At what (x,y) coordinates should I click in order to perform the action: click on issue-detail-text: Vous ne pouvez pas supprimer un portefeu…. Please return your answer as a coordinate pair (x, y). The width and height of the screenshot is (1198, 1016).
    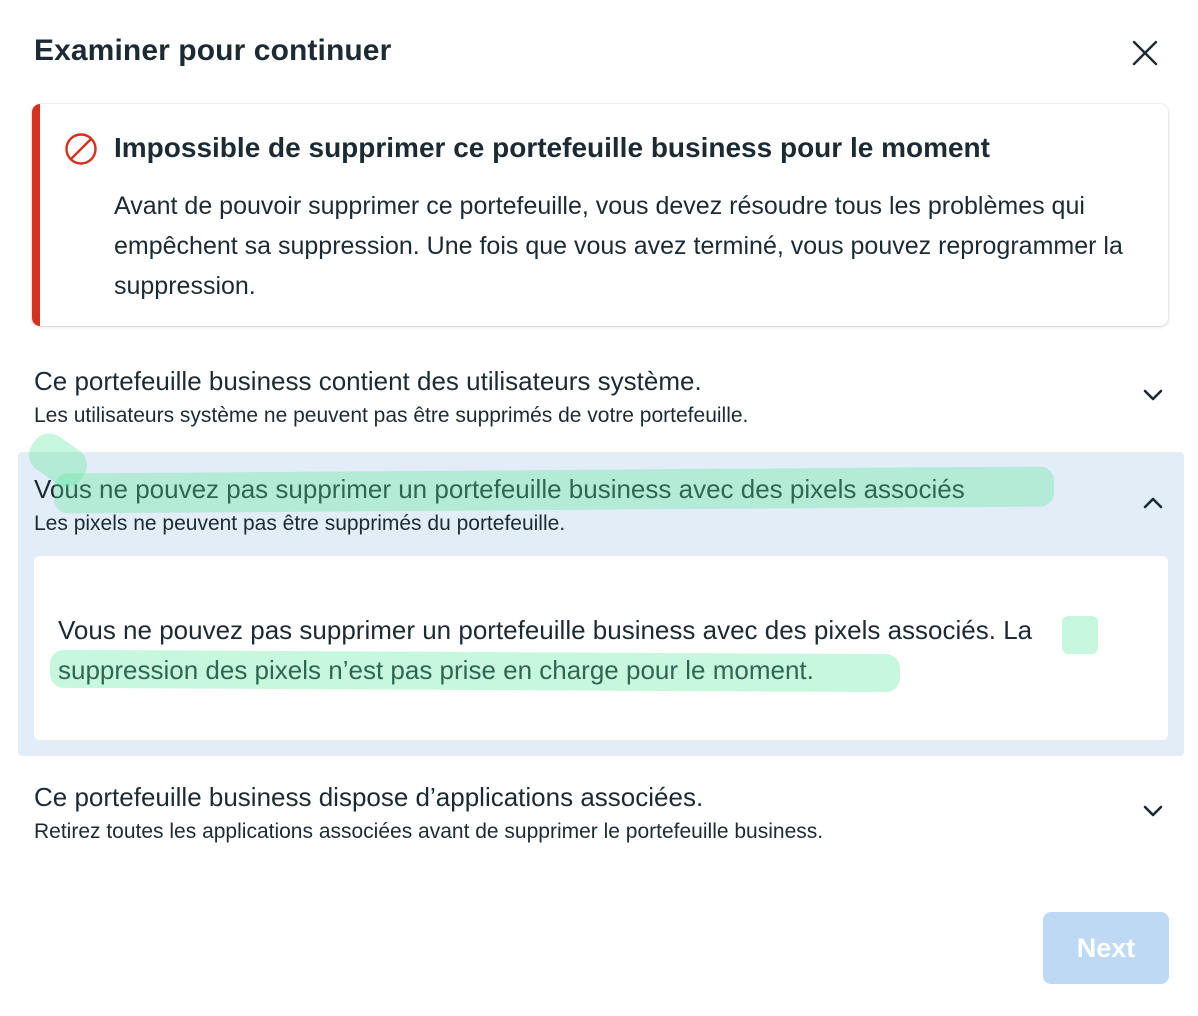
    Looking at the image, I should click on (545, 650).